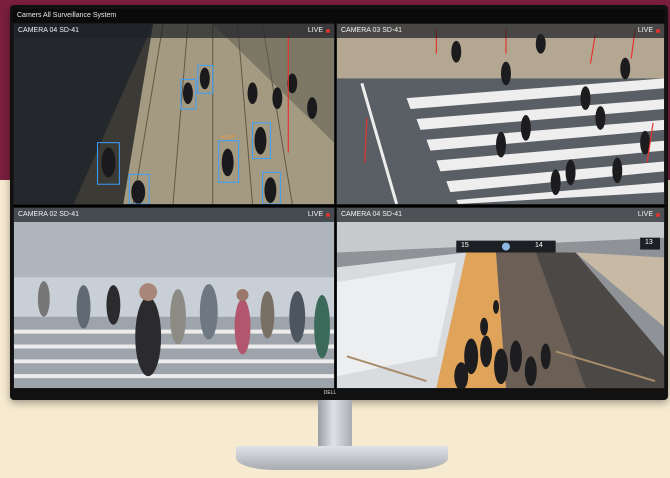  What do you see at coordinates (539, 245) in the screenshot?
I see `platform-sign-right: 14` at bounding box center [539, 245].